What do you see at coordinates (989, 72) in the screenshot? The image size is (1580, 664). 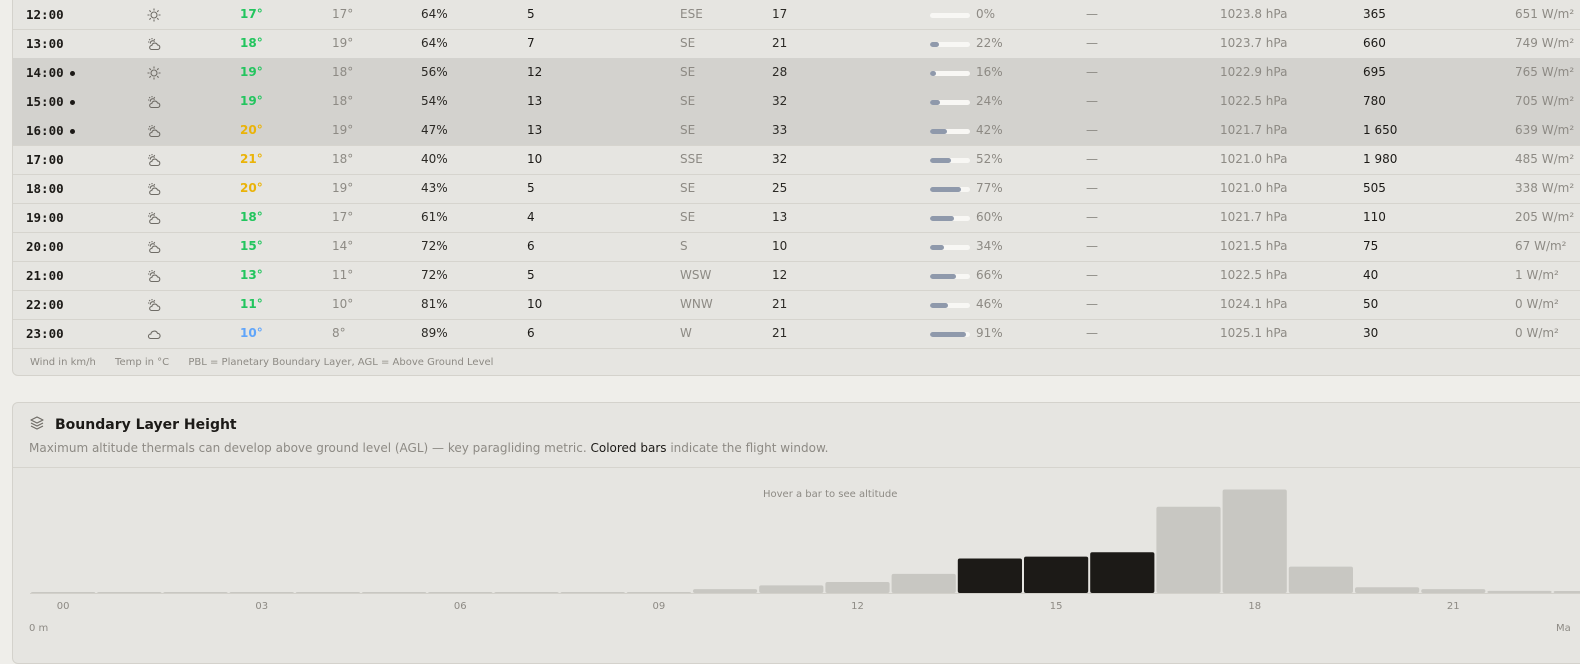 I see `cloud-cover-cell: 16%` at bounding box center [989, 72].